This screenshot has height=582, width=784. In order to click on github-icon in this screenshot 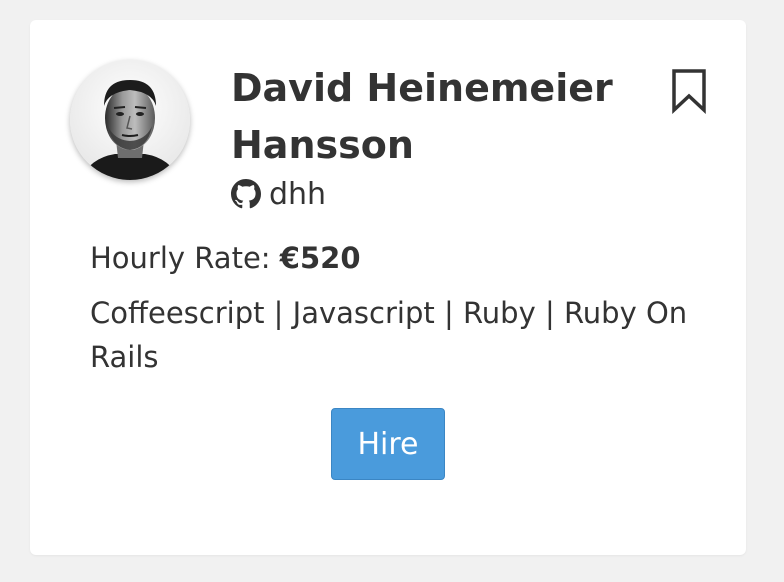, I will do `click(246, 194)`.